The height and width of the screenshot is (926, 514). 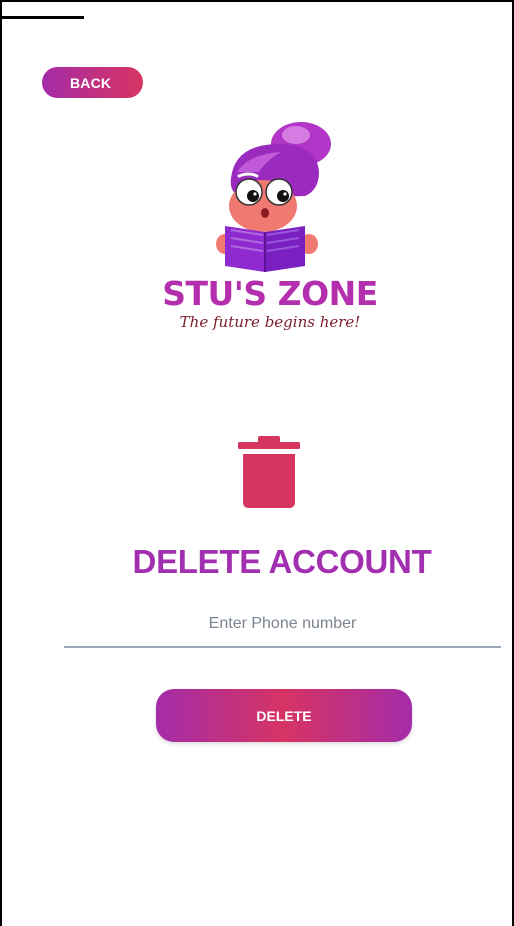 I want to click on delete-button: DELETE, so click(x=284, y=715).